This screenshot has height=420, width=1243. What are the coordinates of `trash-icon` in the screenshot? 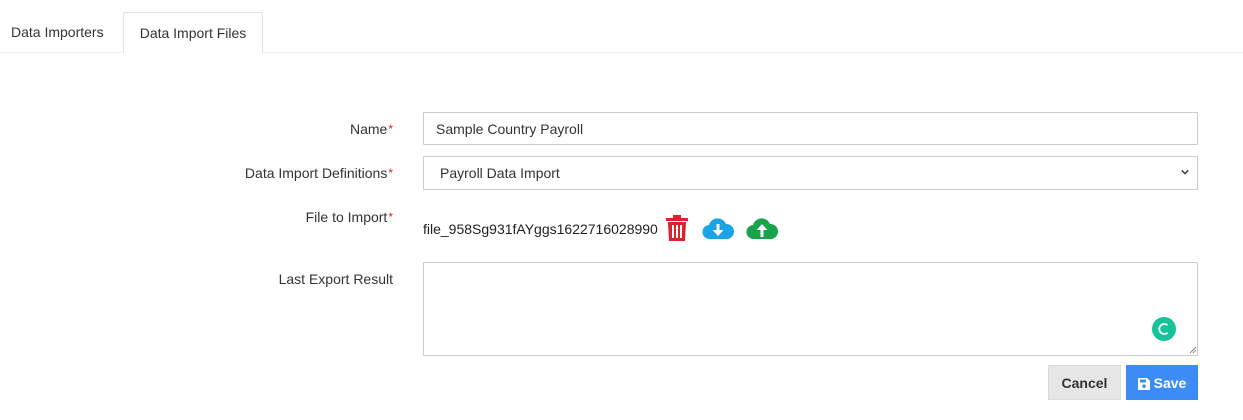 It's located at (676, 229).